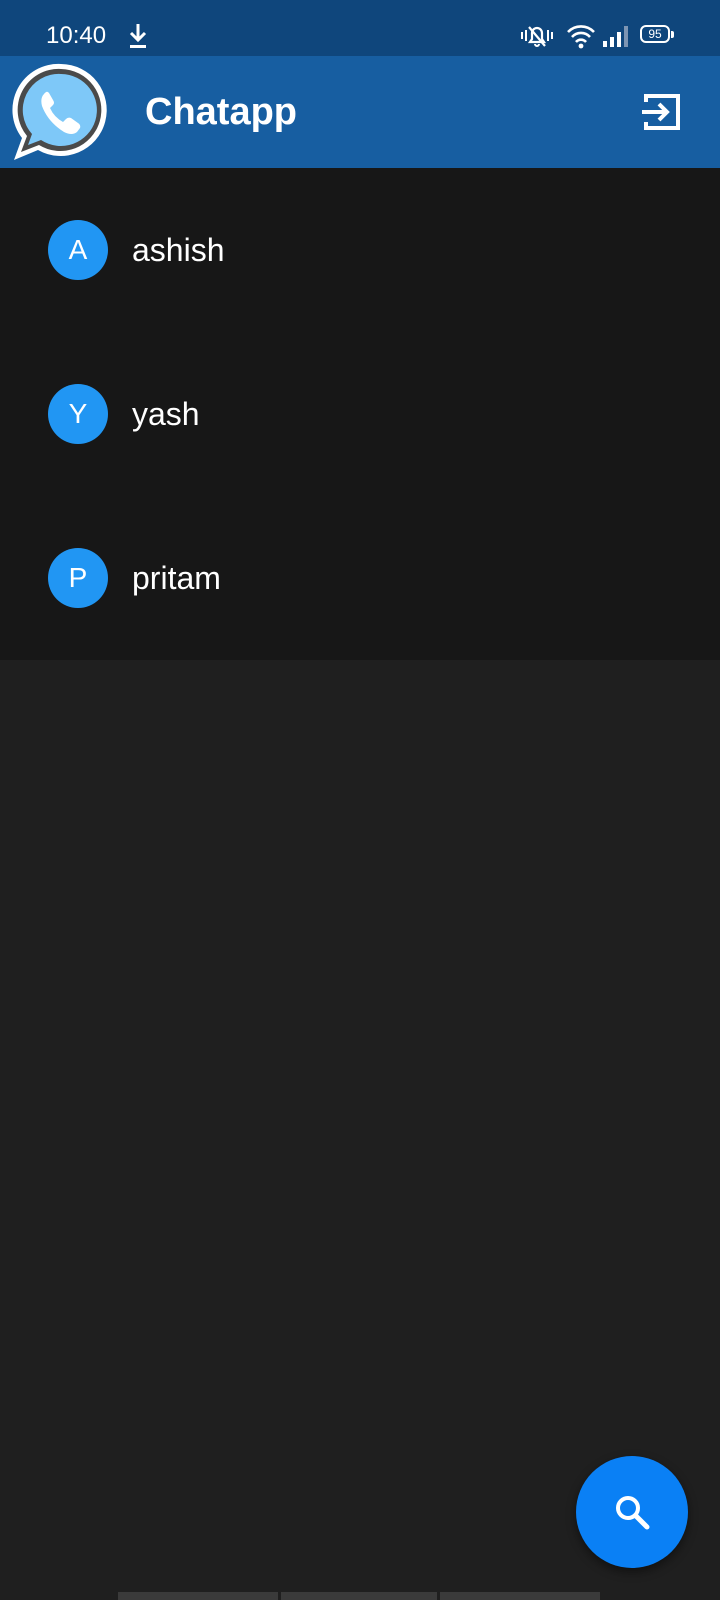 The height and width of the screenshot is (1600, 720). What do you see at coordinates (138, 36) in the screenshot?
I see `download-icon` at bounding box center [138, 36].